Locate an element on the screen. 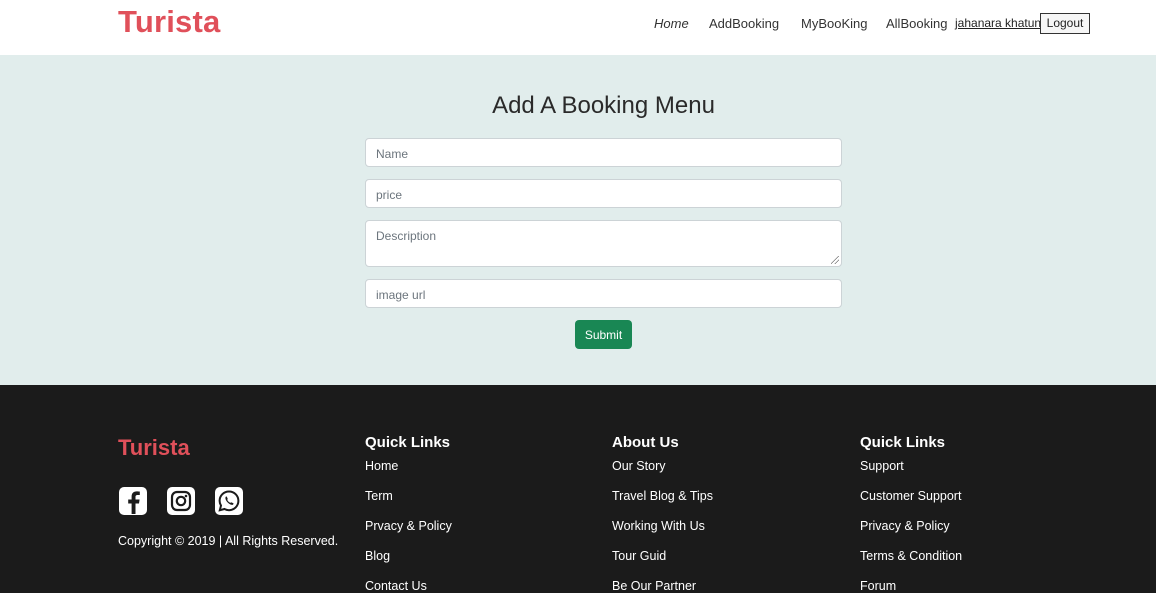 The image size is (1156, 593). footer-quick-links-title: Quick Links is located at coordinates (408, 442).